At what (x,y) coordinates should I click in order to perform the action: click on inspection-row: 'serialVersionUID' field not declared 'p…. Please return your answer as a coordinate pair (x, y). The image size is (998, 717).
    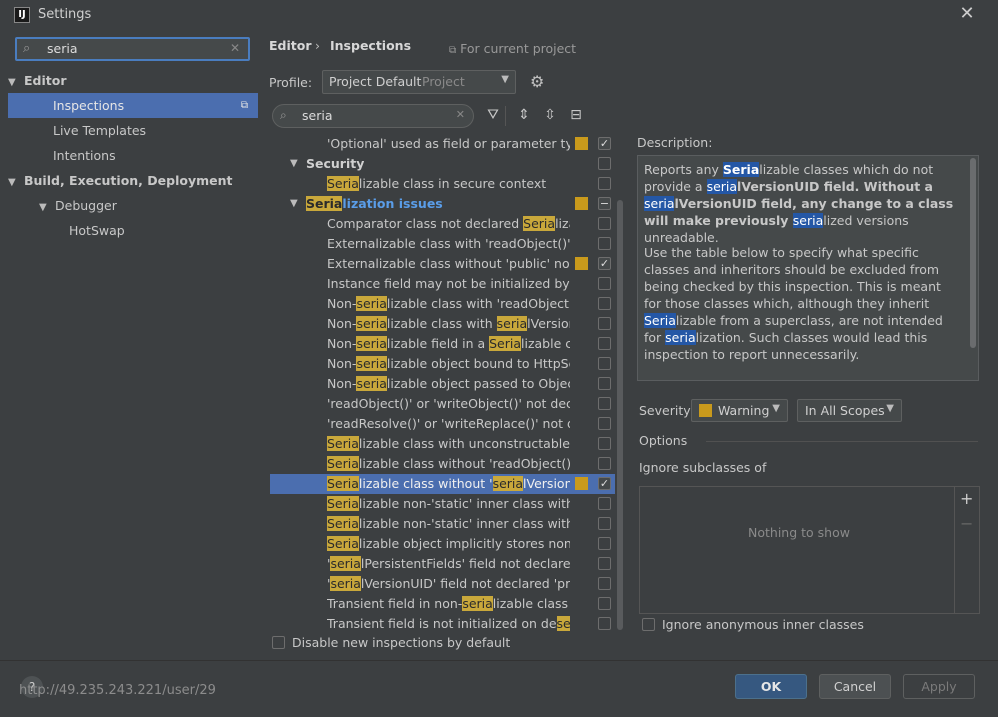
    Looking at the image, I should click on (442, 584).